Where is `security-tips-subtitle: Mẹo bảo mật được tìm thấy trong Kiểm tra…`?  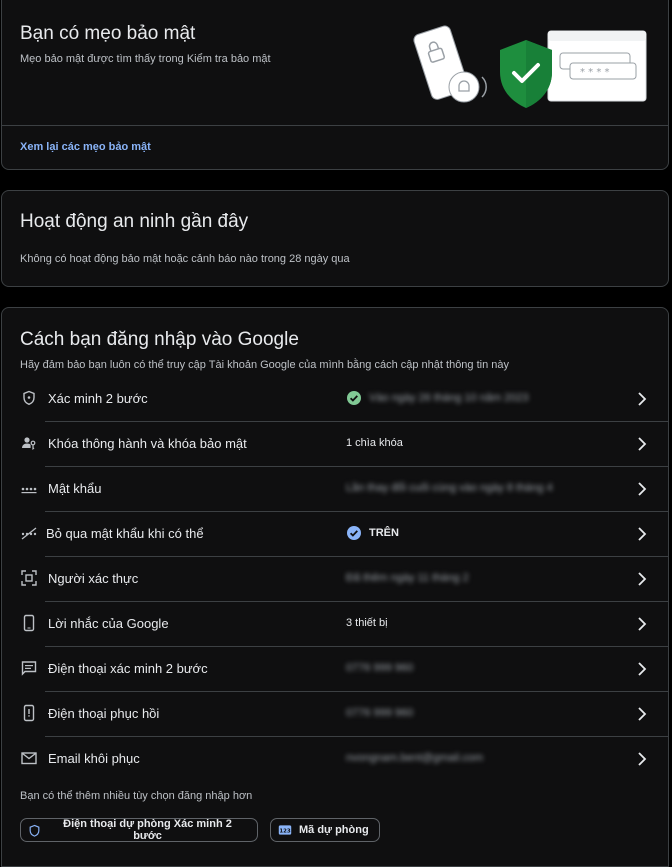
security-tips-subtitle: Mẹo bảo mật được tìm thấy trong Kiểm tra… is located at coordinates (145, 59).